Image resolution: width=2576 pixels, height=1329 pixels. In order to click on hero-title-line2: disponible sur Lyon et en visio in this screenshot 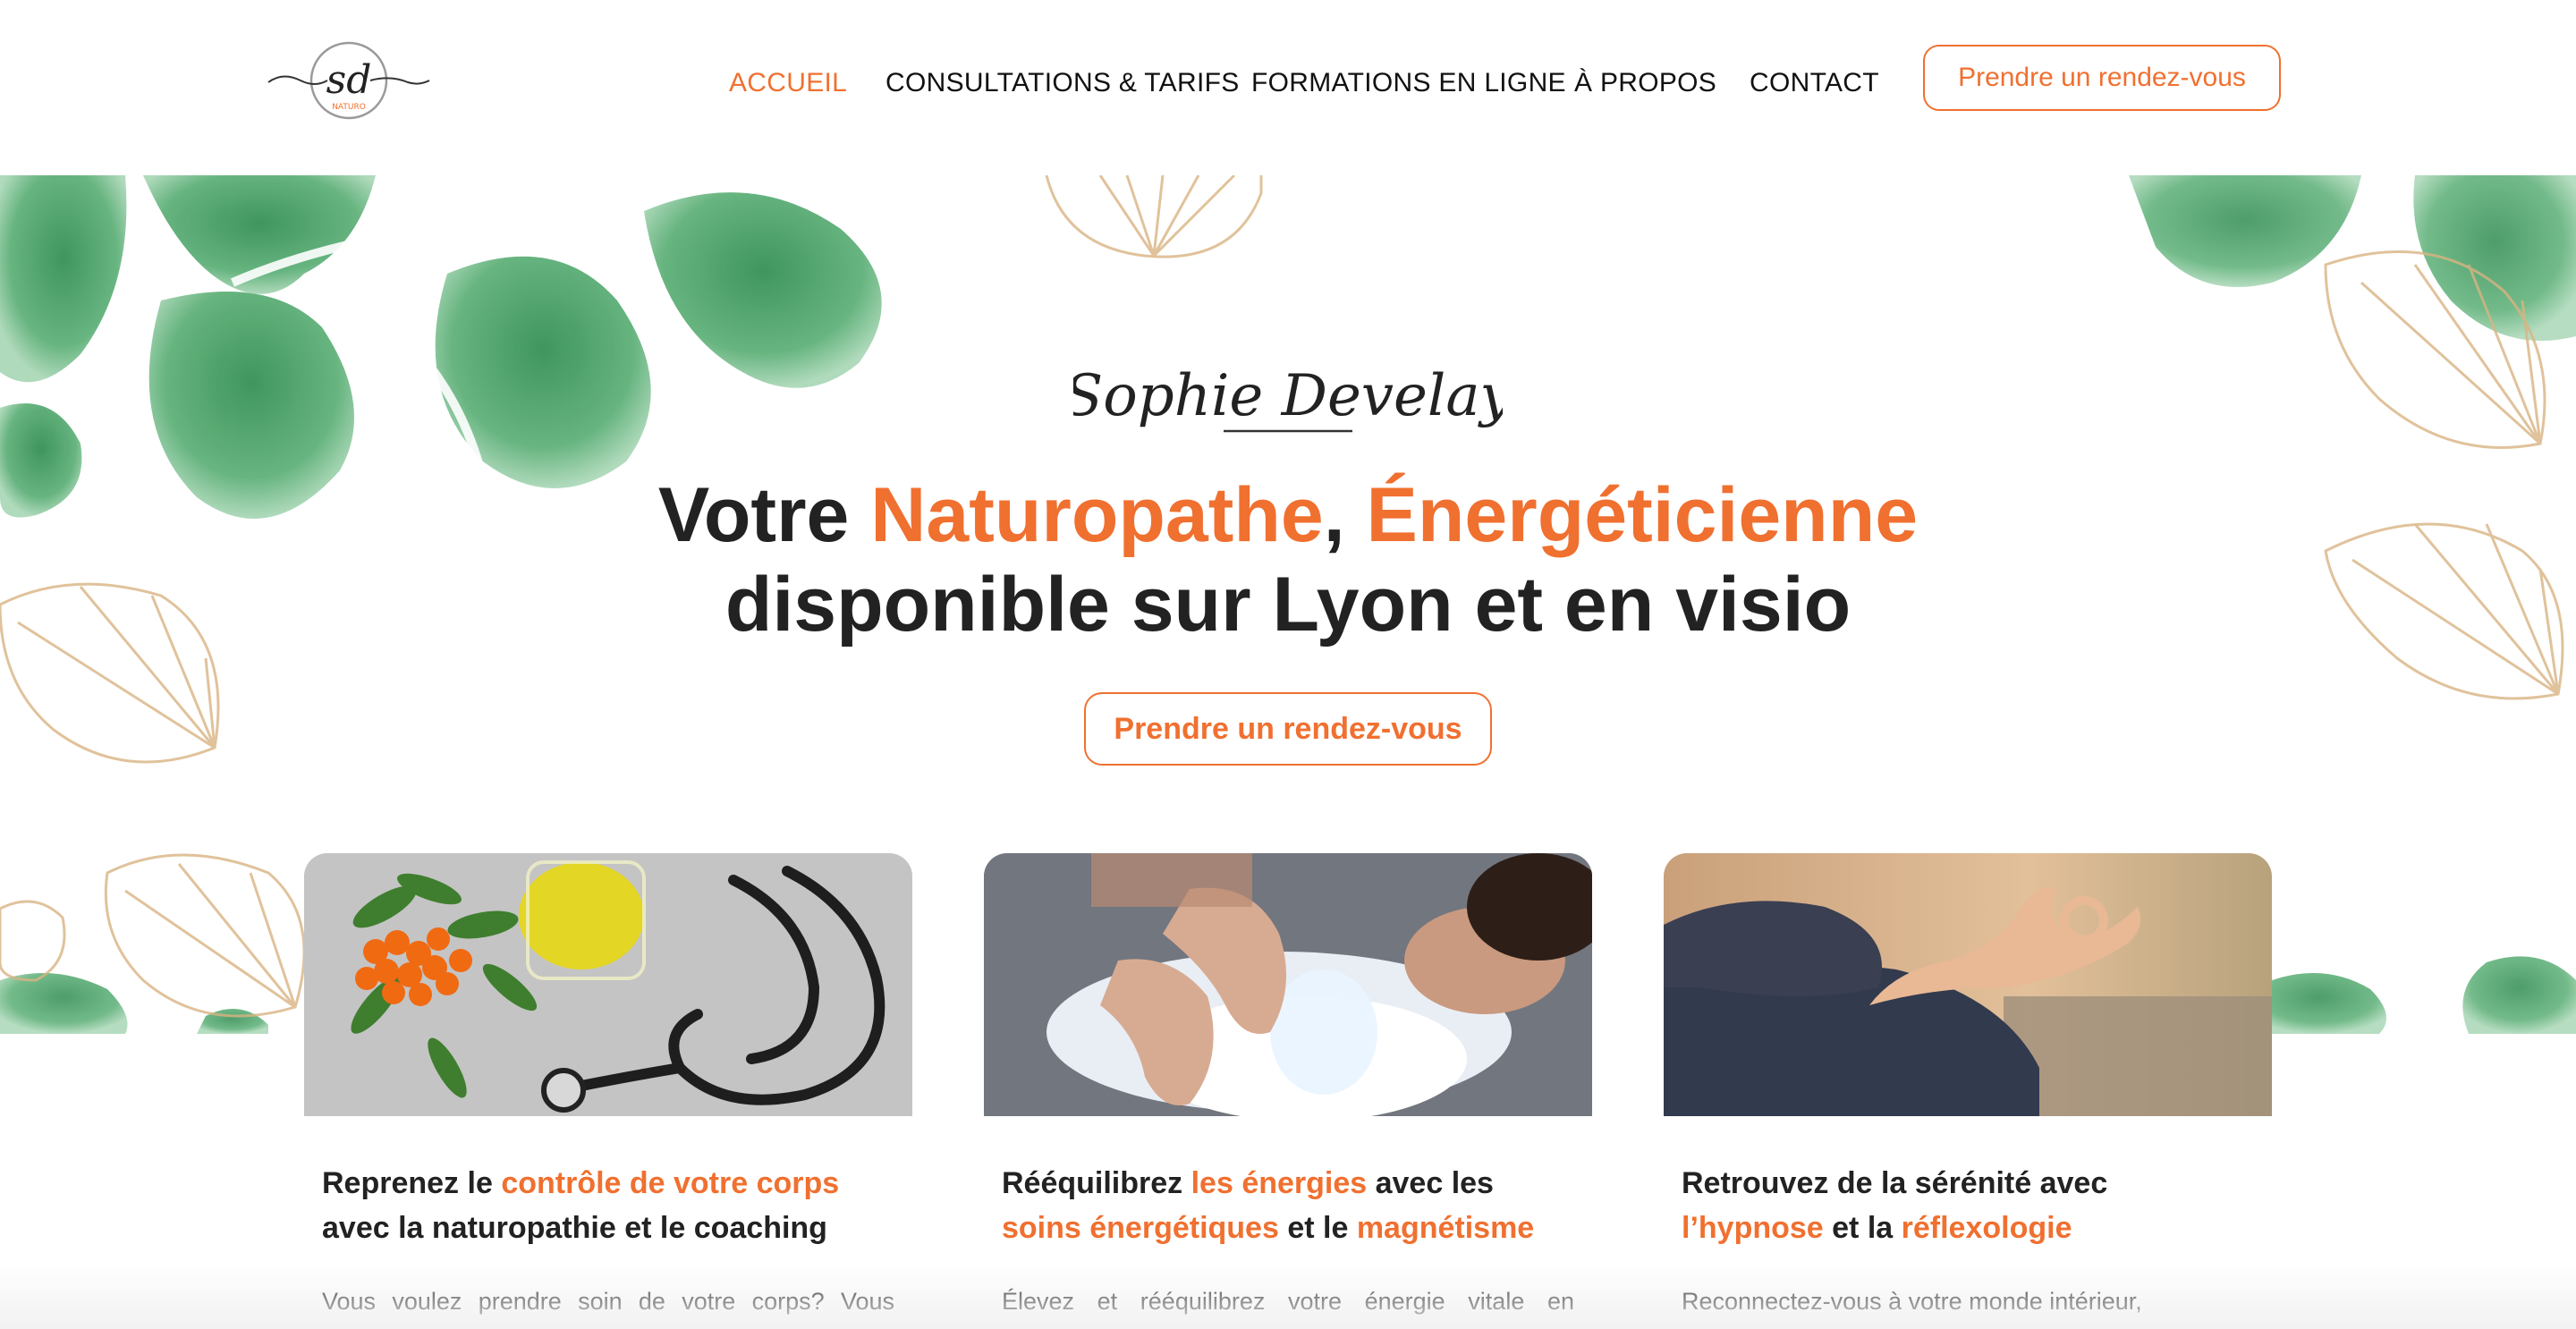, I will do `click(1288, 605)`.